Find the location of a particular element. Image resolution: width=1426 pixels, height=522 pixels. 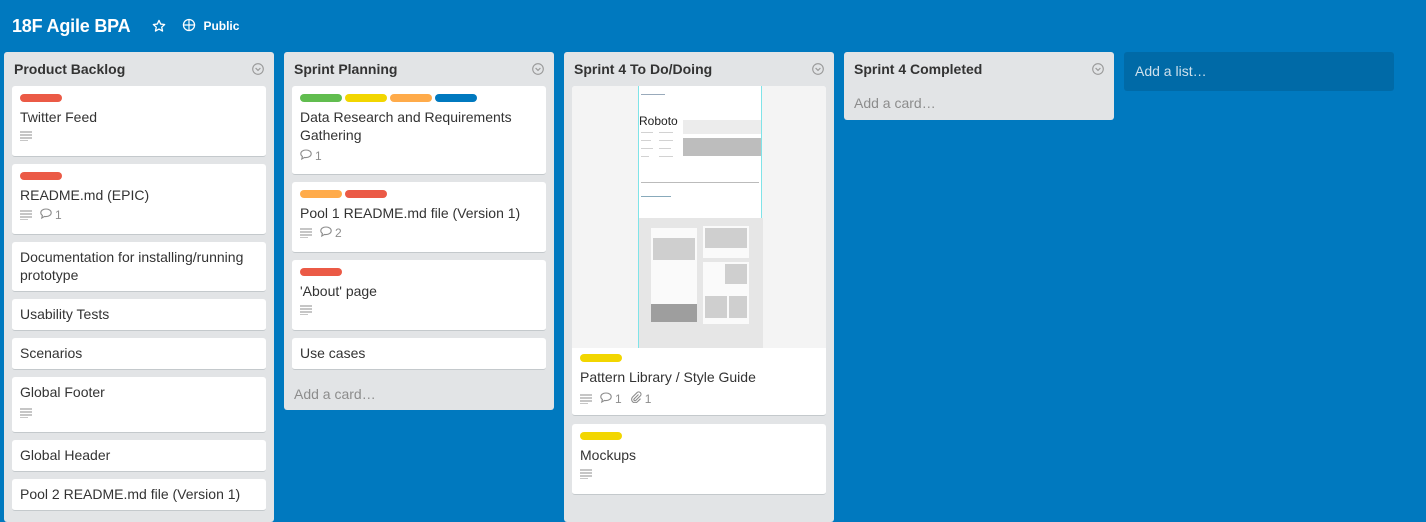

card-mockups: Mockups is located at coordinates (699, 459).